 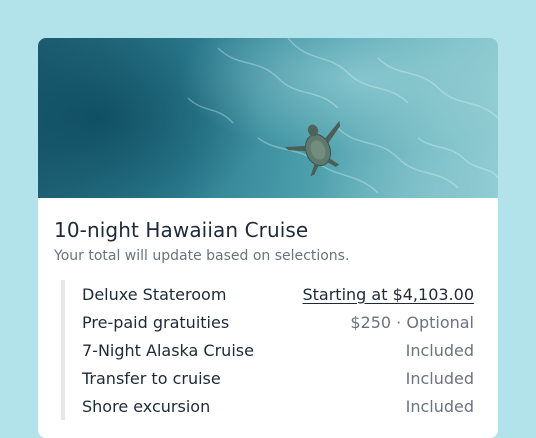 I want to click on list-item-label: Pre-paid gratuities, so click(x=156, y=322).